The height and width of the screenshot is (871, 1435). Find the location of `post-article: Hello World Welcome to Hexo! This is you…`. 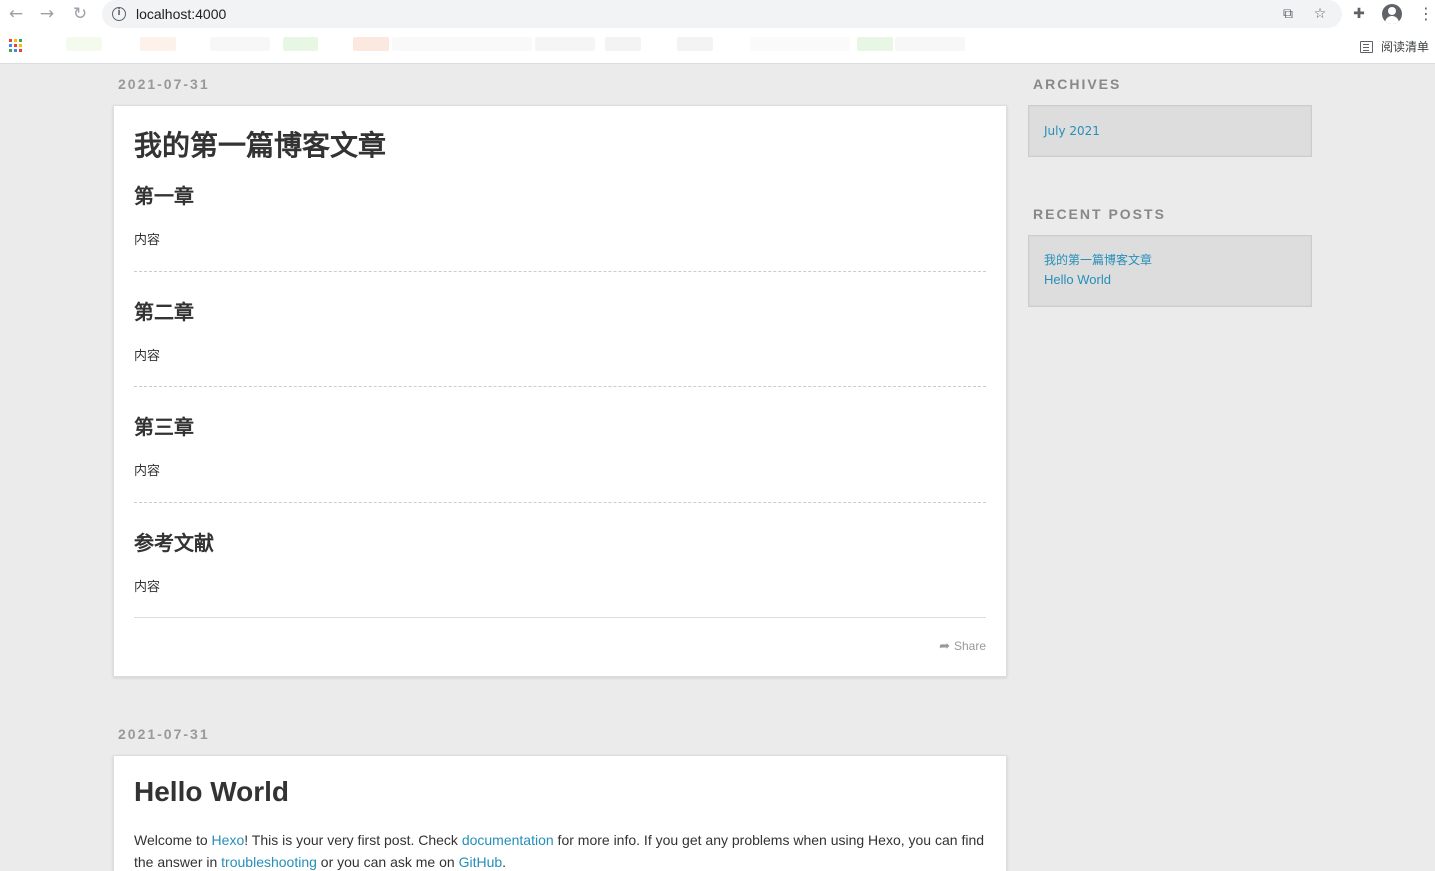

post-article: Hello World Welcome to Hexo! This is you… is located at coordinates (560, 813).